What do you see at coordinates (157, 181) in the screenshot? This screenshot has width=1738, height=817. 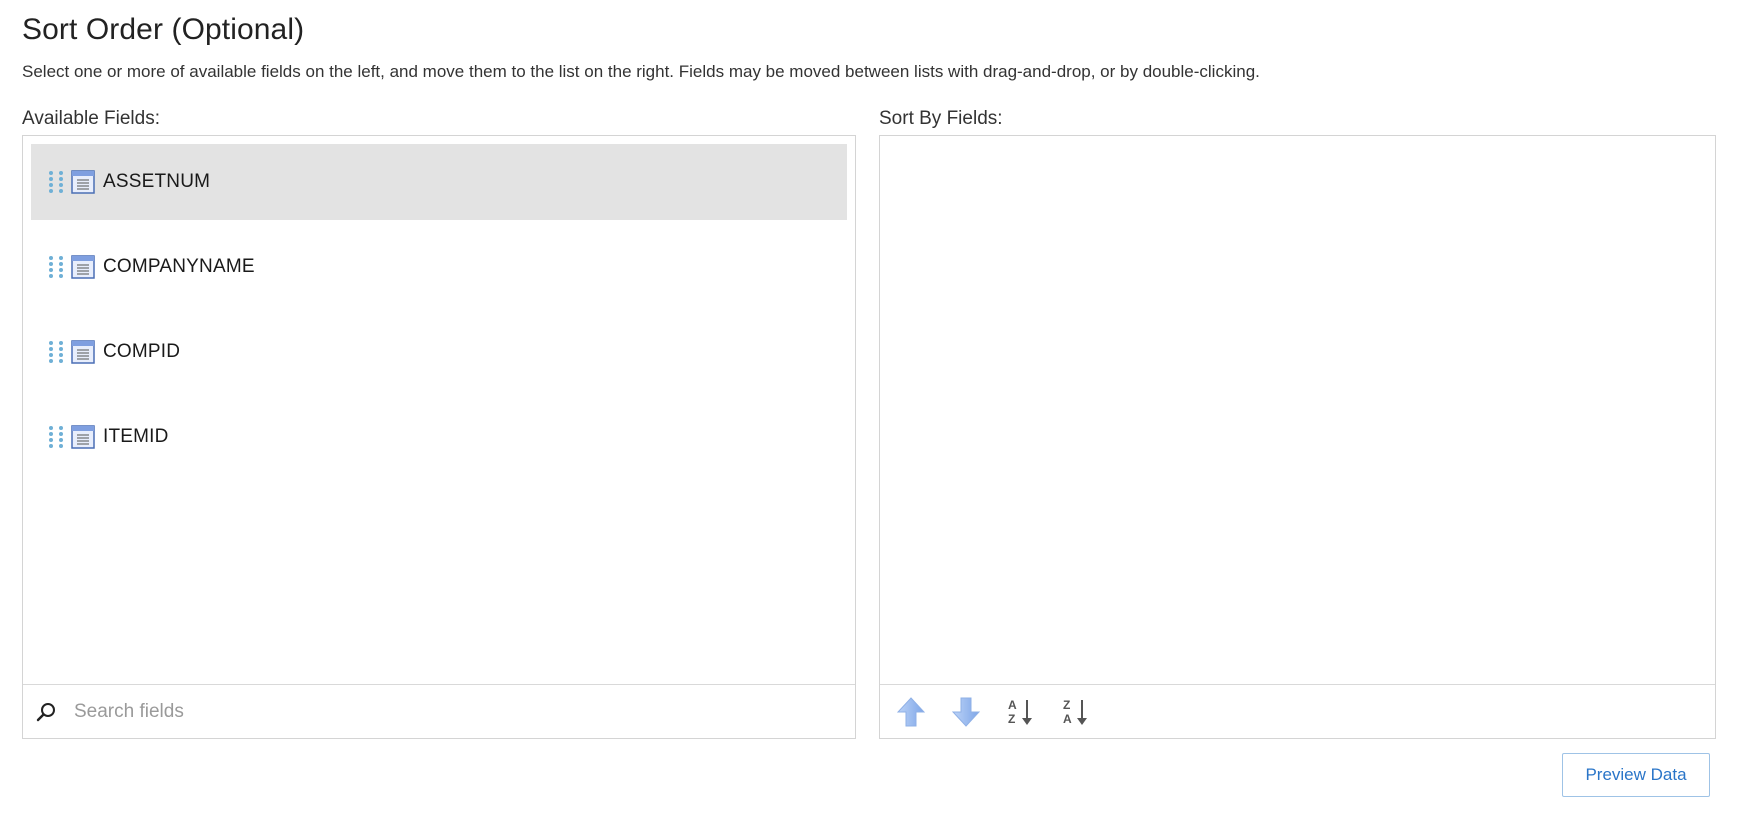 I see `field-label: ASSETNUM` at bounding box center [157, 181].